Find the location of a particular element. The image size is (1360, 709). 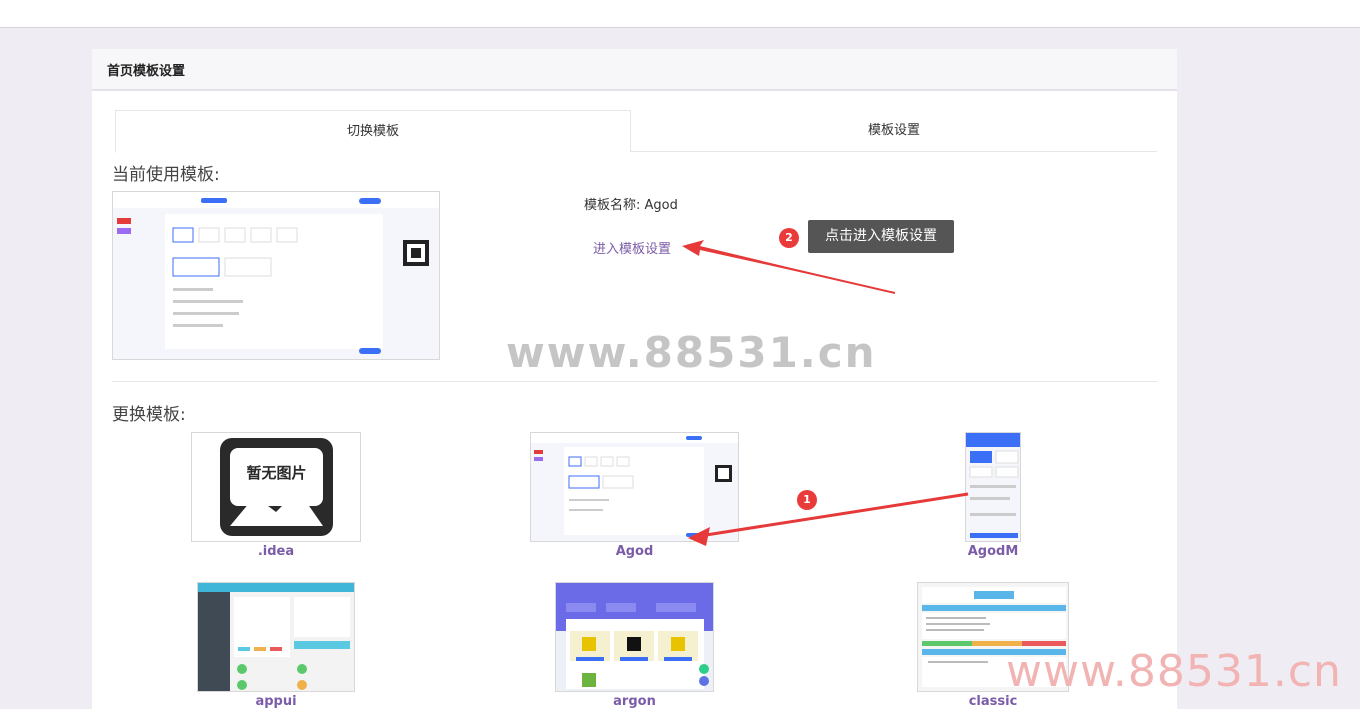

tab-bar: 切换模板 模板设置 is located at coordinates (636, 131).